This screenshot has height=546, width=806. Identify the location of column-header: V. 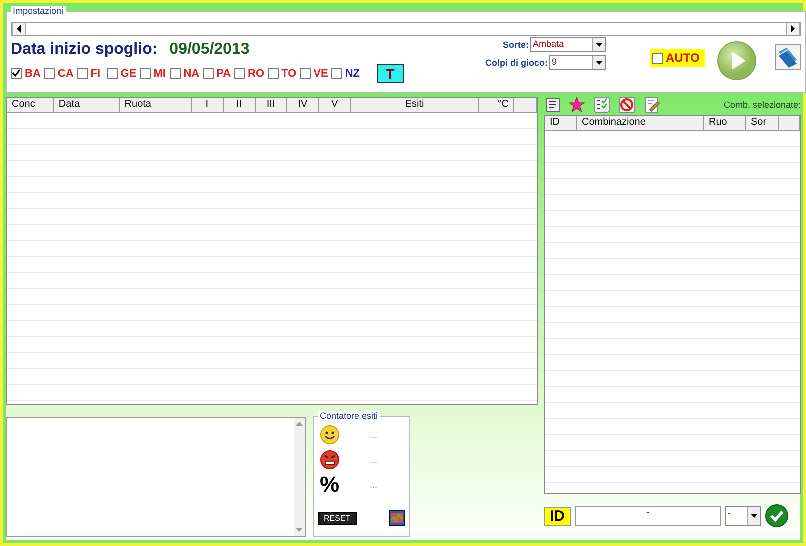
(335, 105).